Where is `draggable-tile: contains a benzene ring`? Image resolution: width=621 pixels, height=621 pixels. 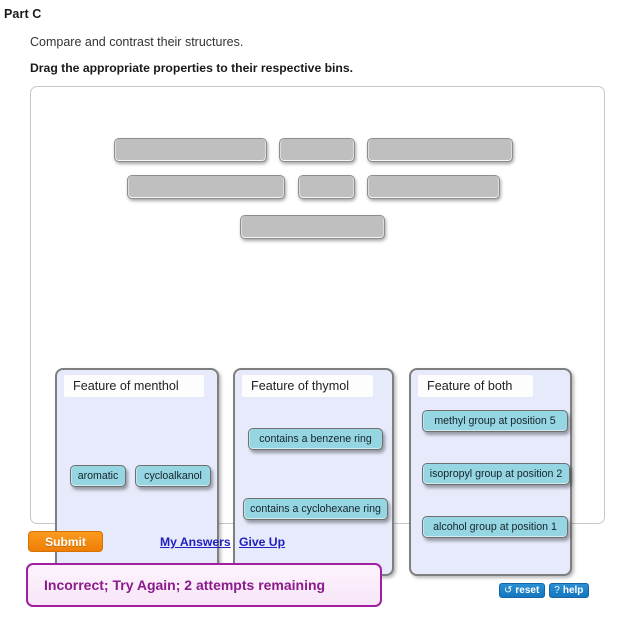 draggable-tile: contains a benzene ring is located at coordinates (315, 439).